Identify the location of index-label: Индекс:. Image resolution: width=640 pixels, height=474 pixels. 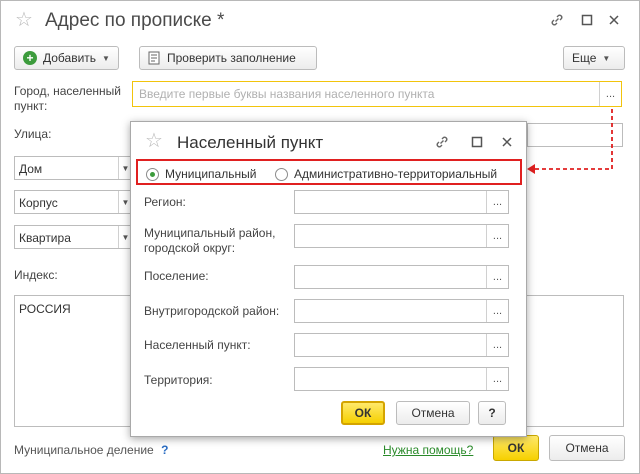
(36, 275).